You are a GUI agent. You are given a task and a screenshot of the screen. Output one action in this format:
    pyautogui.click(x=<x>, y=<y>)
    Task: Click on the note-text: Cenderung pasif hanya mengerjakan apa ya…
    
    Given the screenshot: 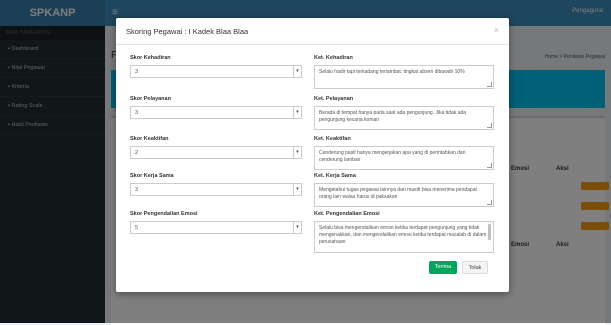 What is the action you would take?
    pyautogui.click(x=392, y=156)
    